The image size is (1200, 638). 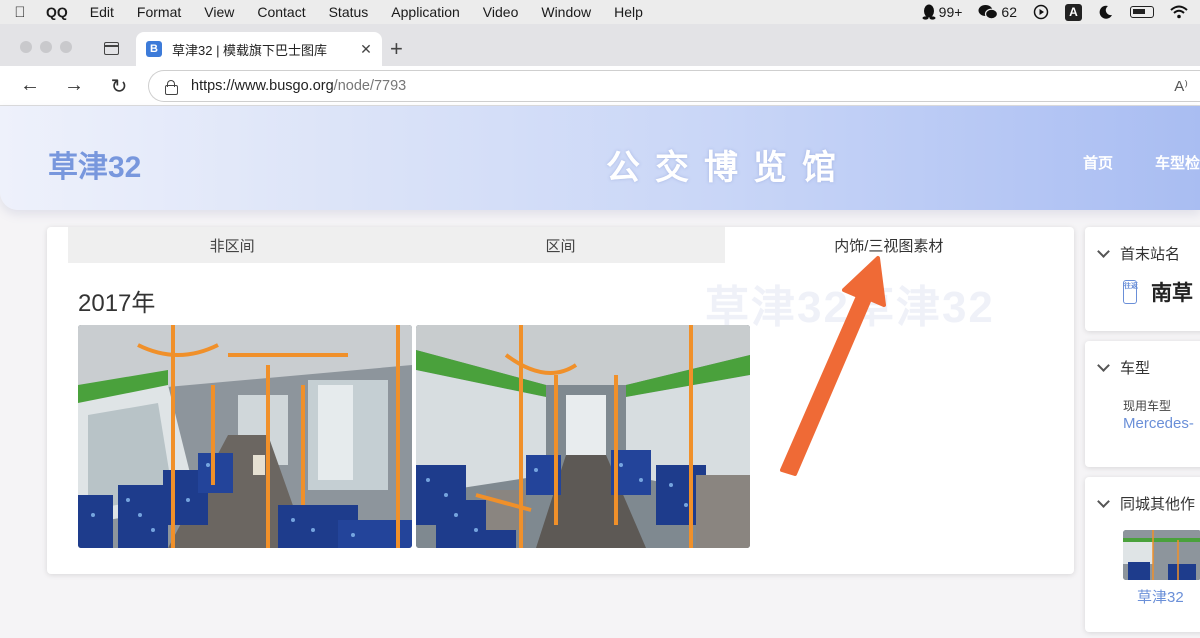 I want to click on sidebar-stops-card: 首末站名 往返 南草, so click(x=1142, y=279).